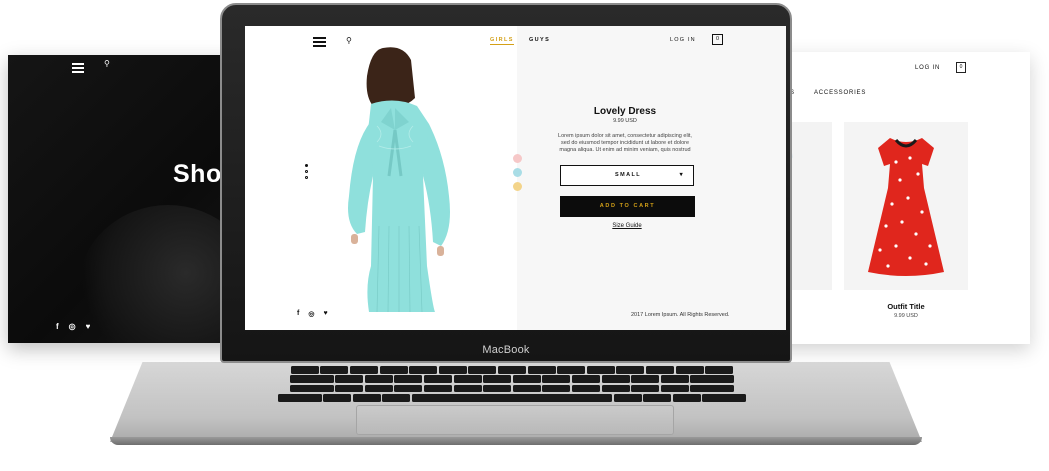 This screenshot has width=1049, height=471. I want to click on size-select-value: SMALL, so click(628, 175).